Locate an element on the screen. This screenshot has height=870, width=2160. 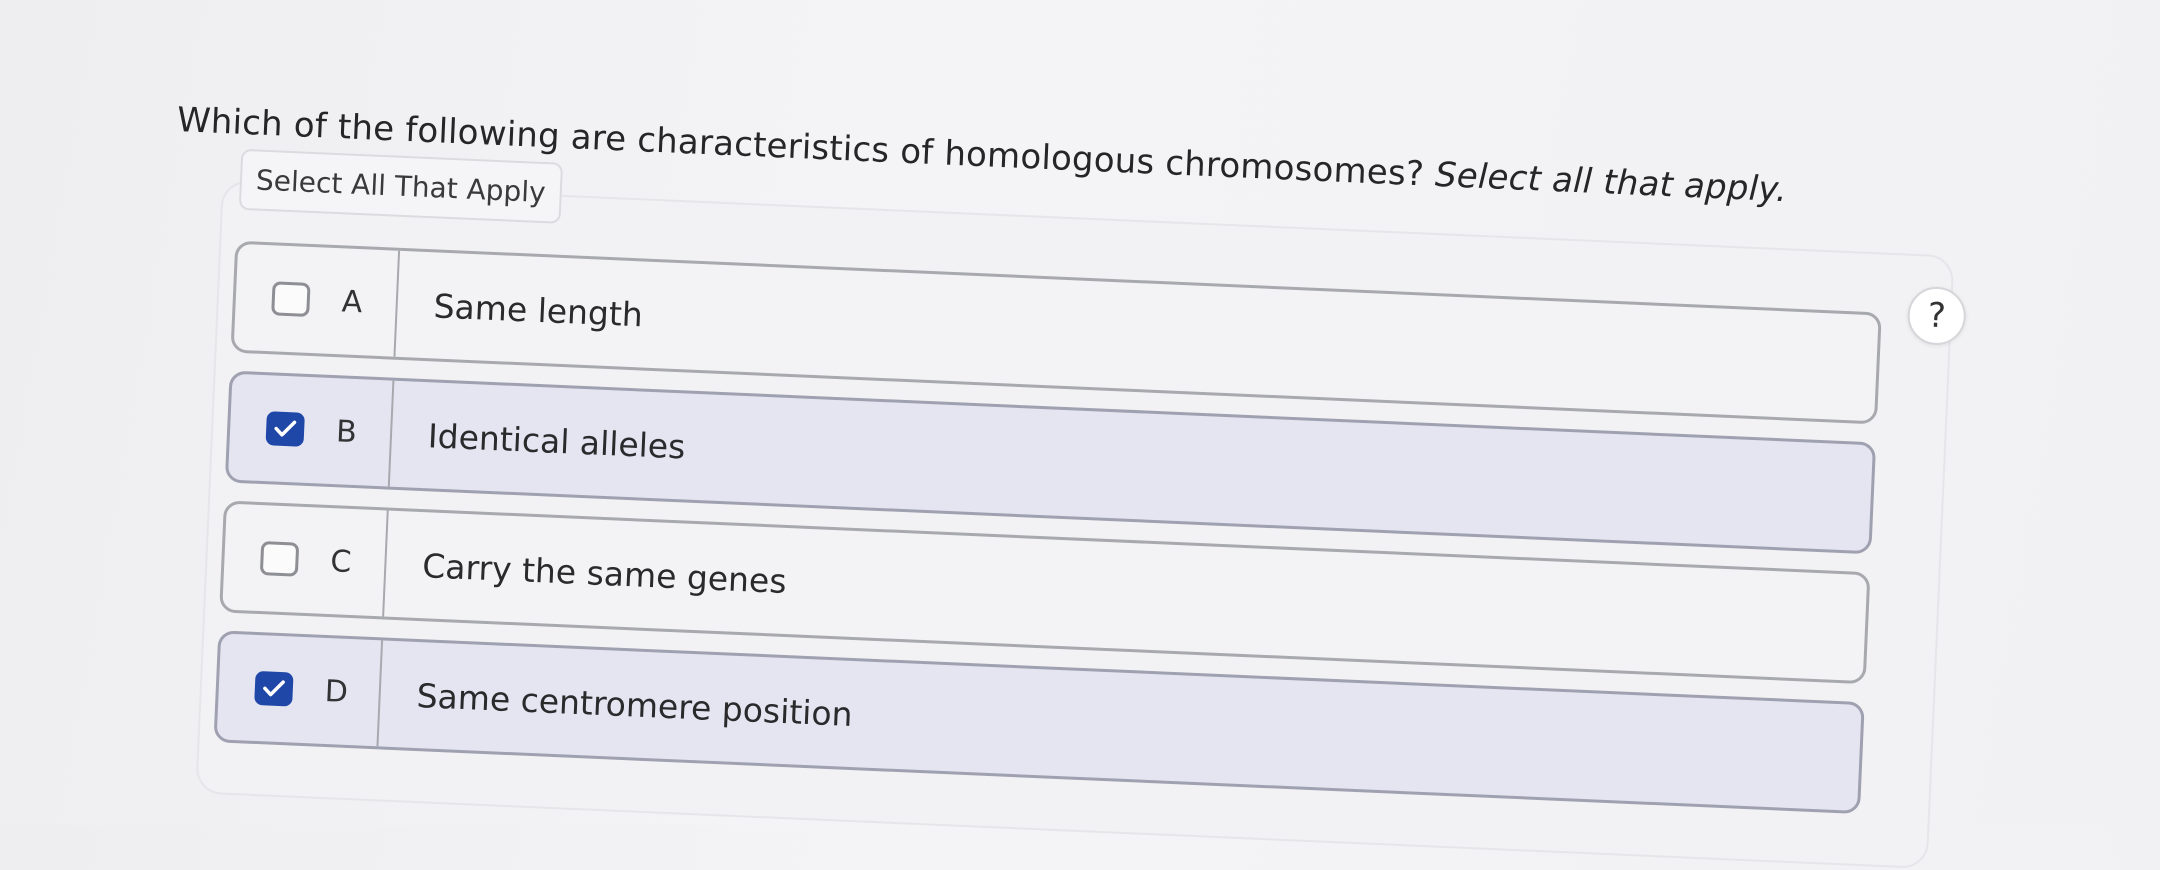
option-a-text: Same length is located at coordinates (538, 309).